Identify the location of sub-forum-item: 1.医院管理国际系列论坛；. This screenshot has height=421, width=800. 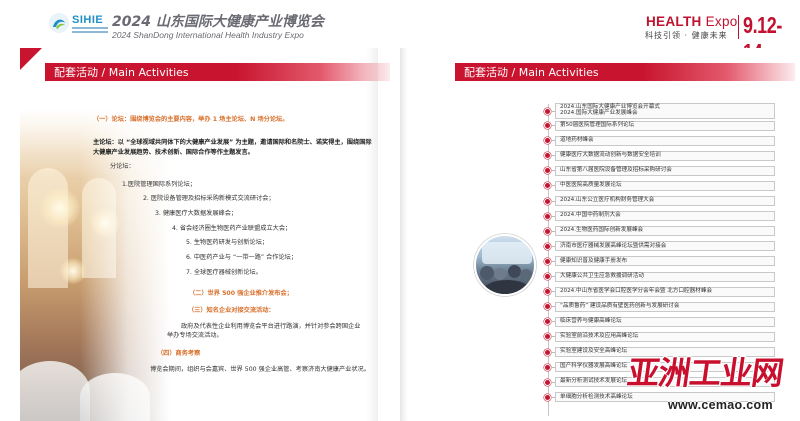
(159, 184).